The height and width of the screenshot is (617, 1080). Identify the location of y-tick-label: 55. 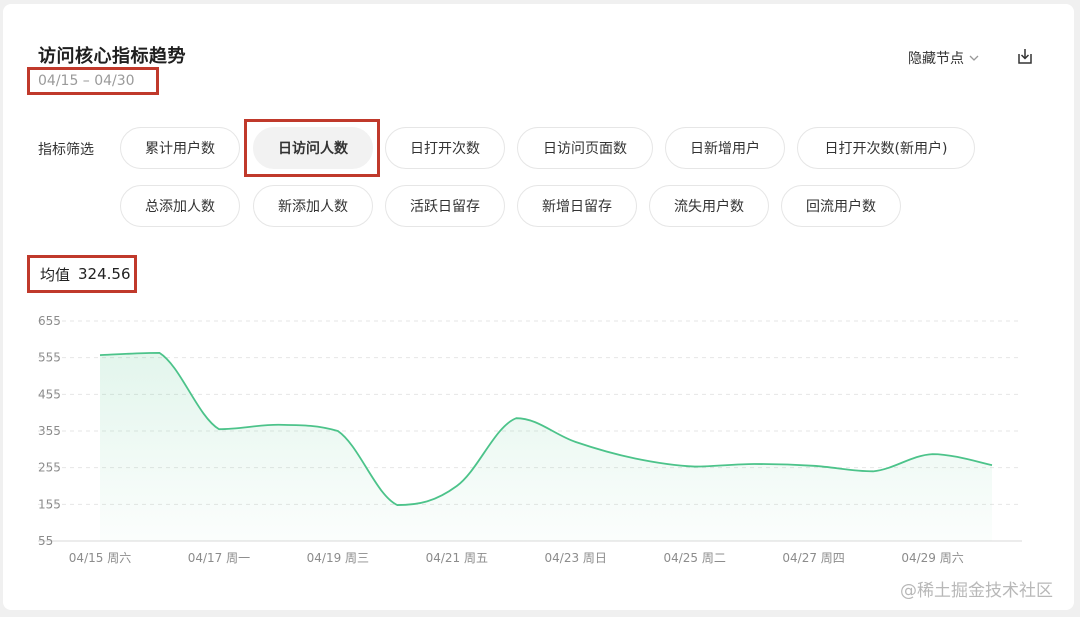
(45, 541).